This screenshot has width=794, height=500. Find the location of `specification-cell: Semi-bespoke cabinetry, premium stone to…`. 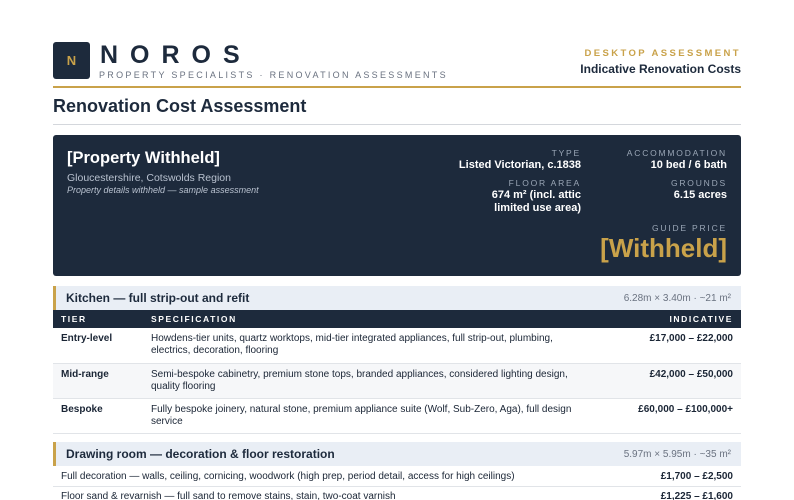

specification-cell: Semi-bespoke cabinetry, premium stone to… is located at coordinates (372, 381).